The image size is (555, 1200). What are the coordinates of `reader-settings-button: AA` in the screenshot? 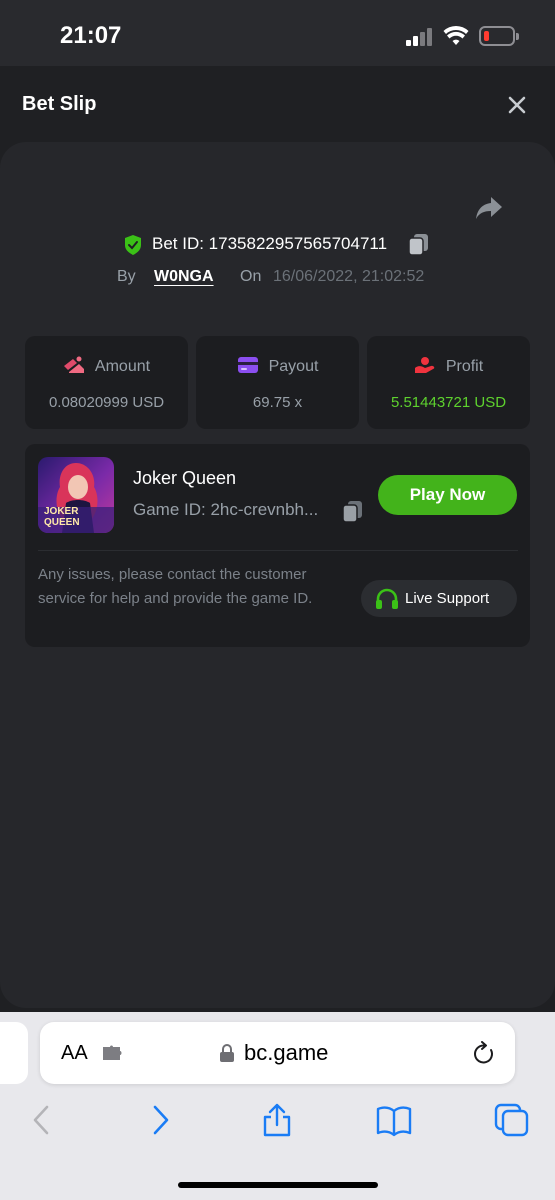 It's located at (74, 1053).